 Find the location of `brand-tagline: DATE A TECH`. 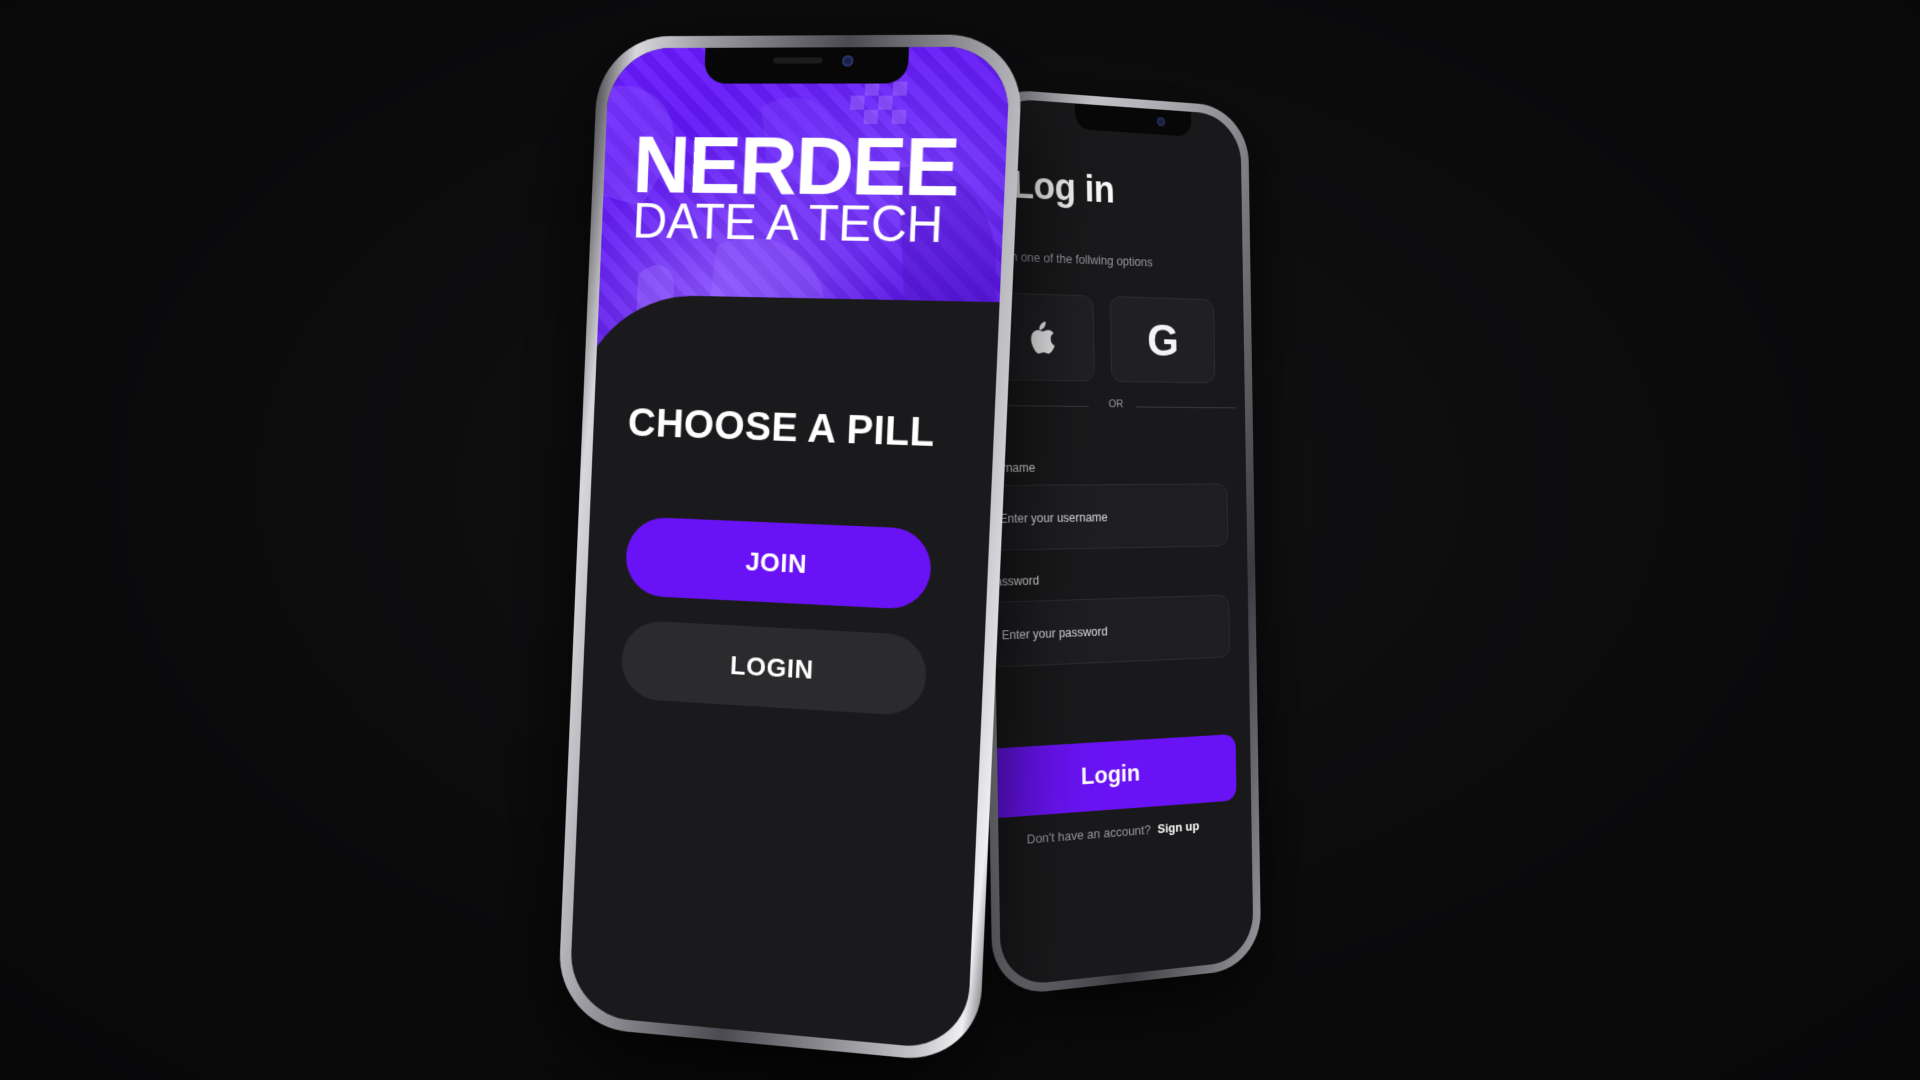

brand-tagline: DATE A TECH is located at coordinates (787, 223).